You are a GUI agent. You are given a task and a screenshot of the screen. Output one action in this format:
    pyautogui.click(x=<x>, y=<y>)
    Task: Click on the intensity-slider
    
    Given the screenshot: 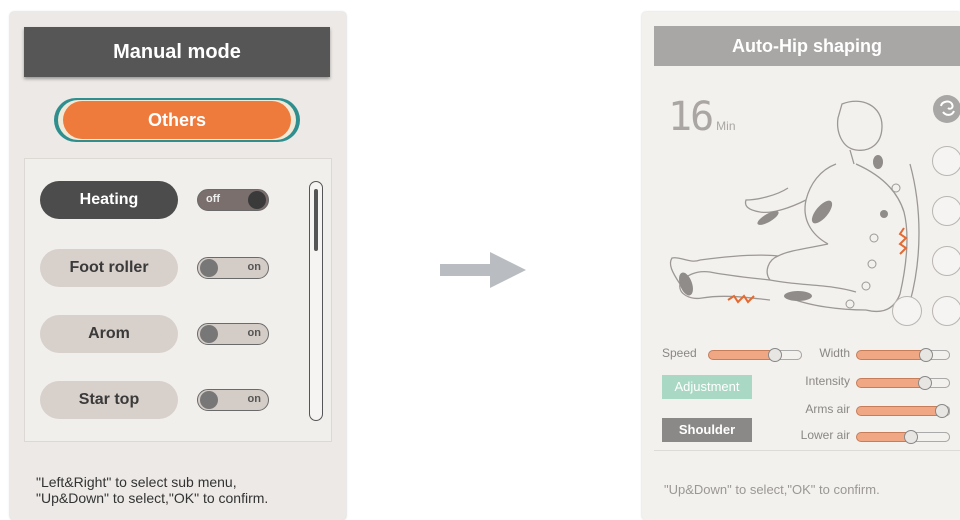 What is the action you would take?
    pyautogui.click(x=903, y=383)
    